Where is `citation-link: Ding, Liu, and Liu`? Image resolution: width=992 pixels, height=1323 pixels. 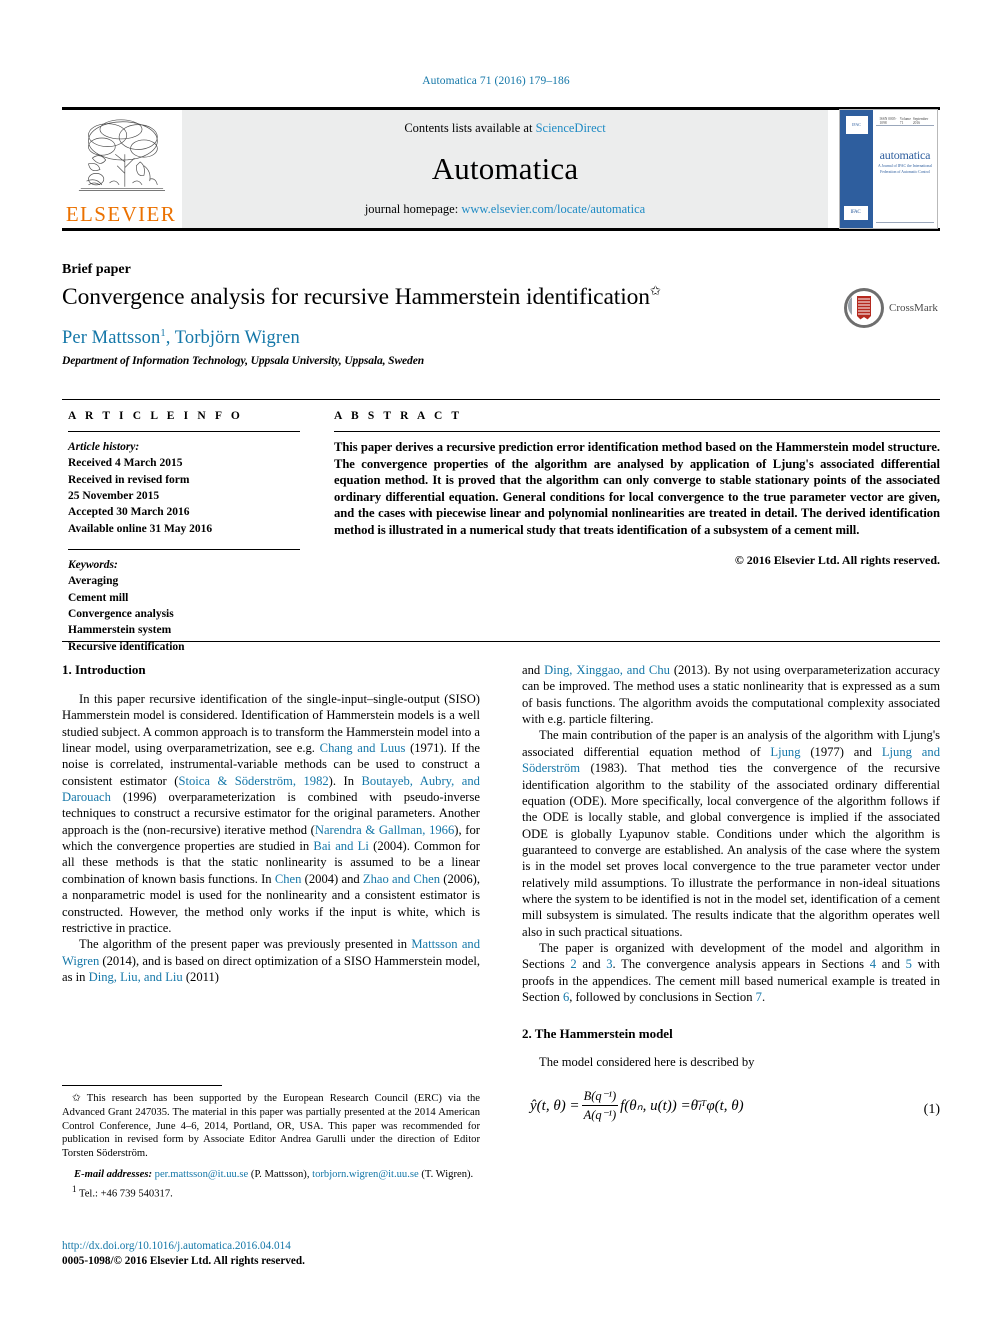 citation-link: Ding, Liu, and Liu is located at coordinates (136, 977).